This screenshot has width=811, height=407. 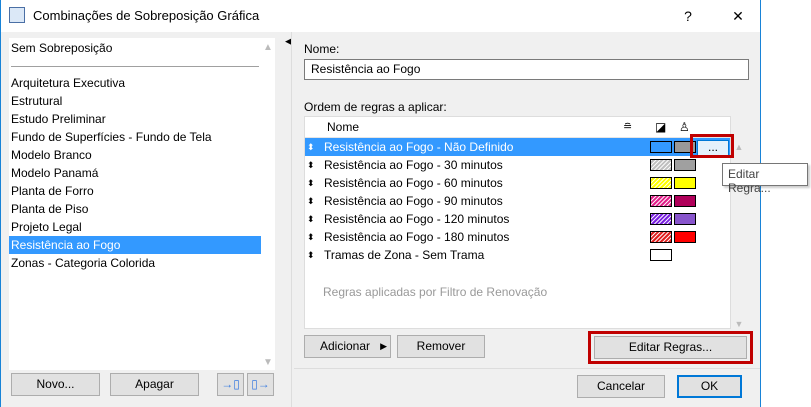 I want to click on list-item: Estudo Preliminar, so click(x=135, y=119).